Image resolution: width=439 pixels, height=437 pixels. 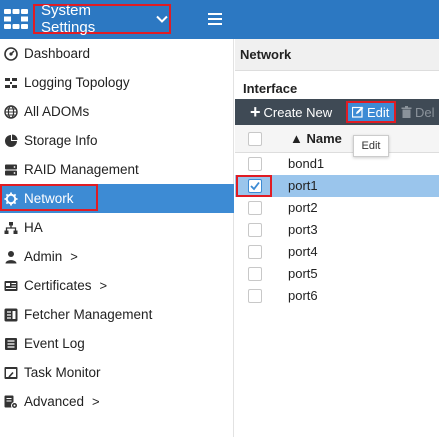 I want to click on edit-icon, so click(x=358, y=112).